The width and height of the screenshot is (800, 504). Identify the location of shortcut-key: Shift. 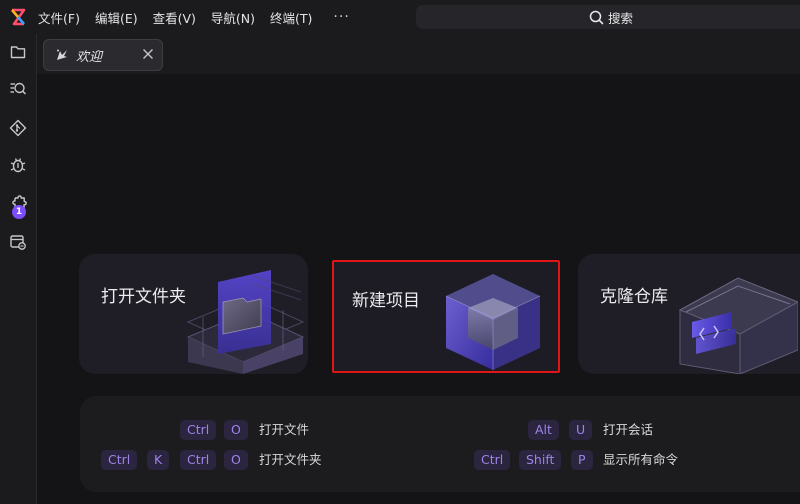
(540, 460).